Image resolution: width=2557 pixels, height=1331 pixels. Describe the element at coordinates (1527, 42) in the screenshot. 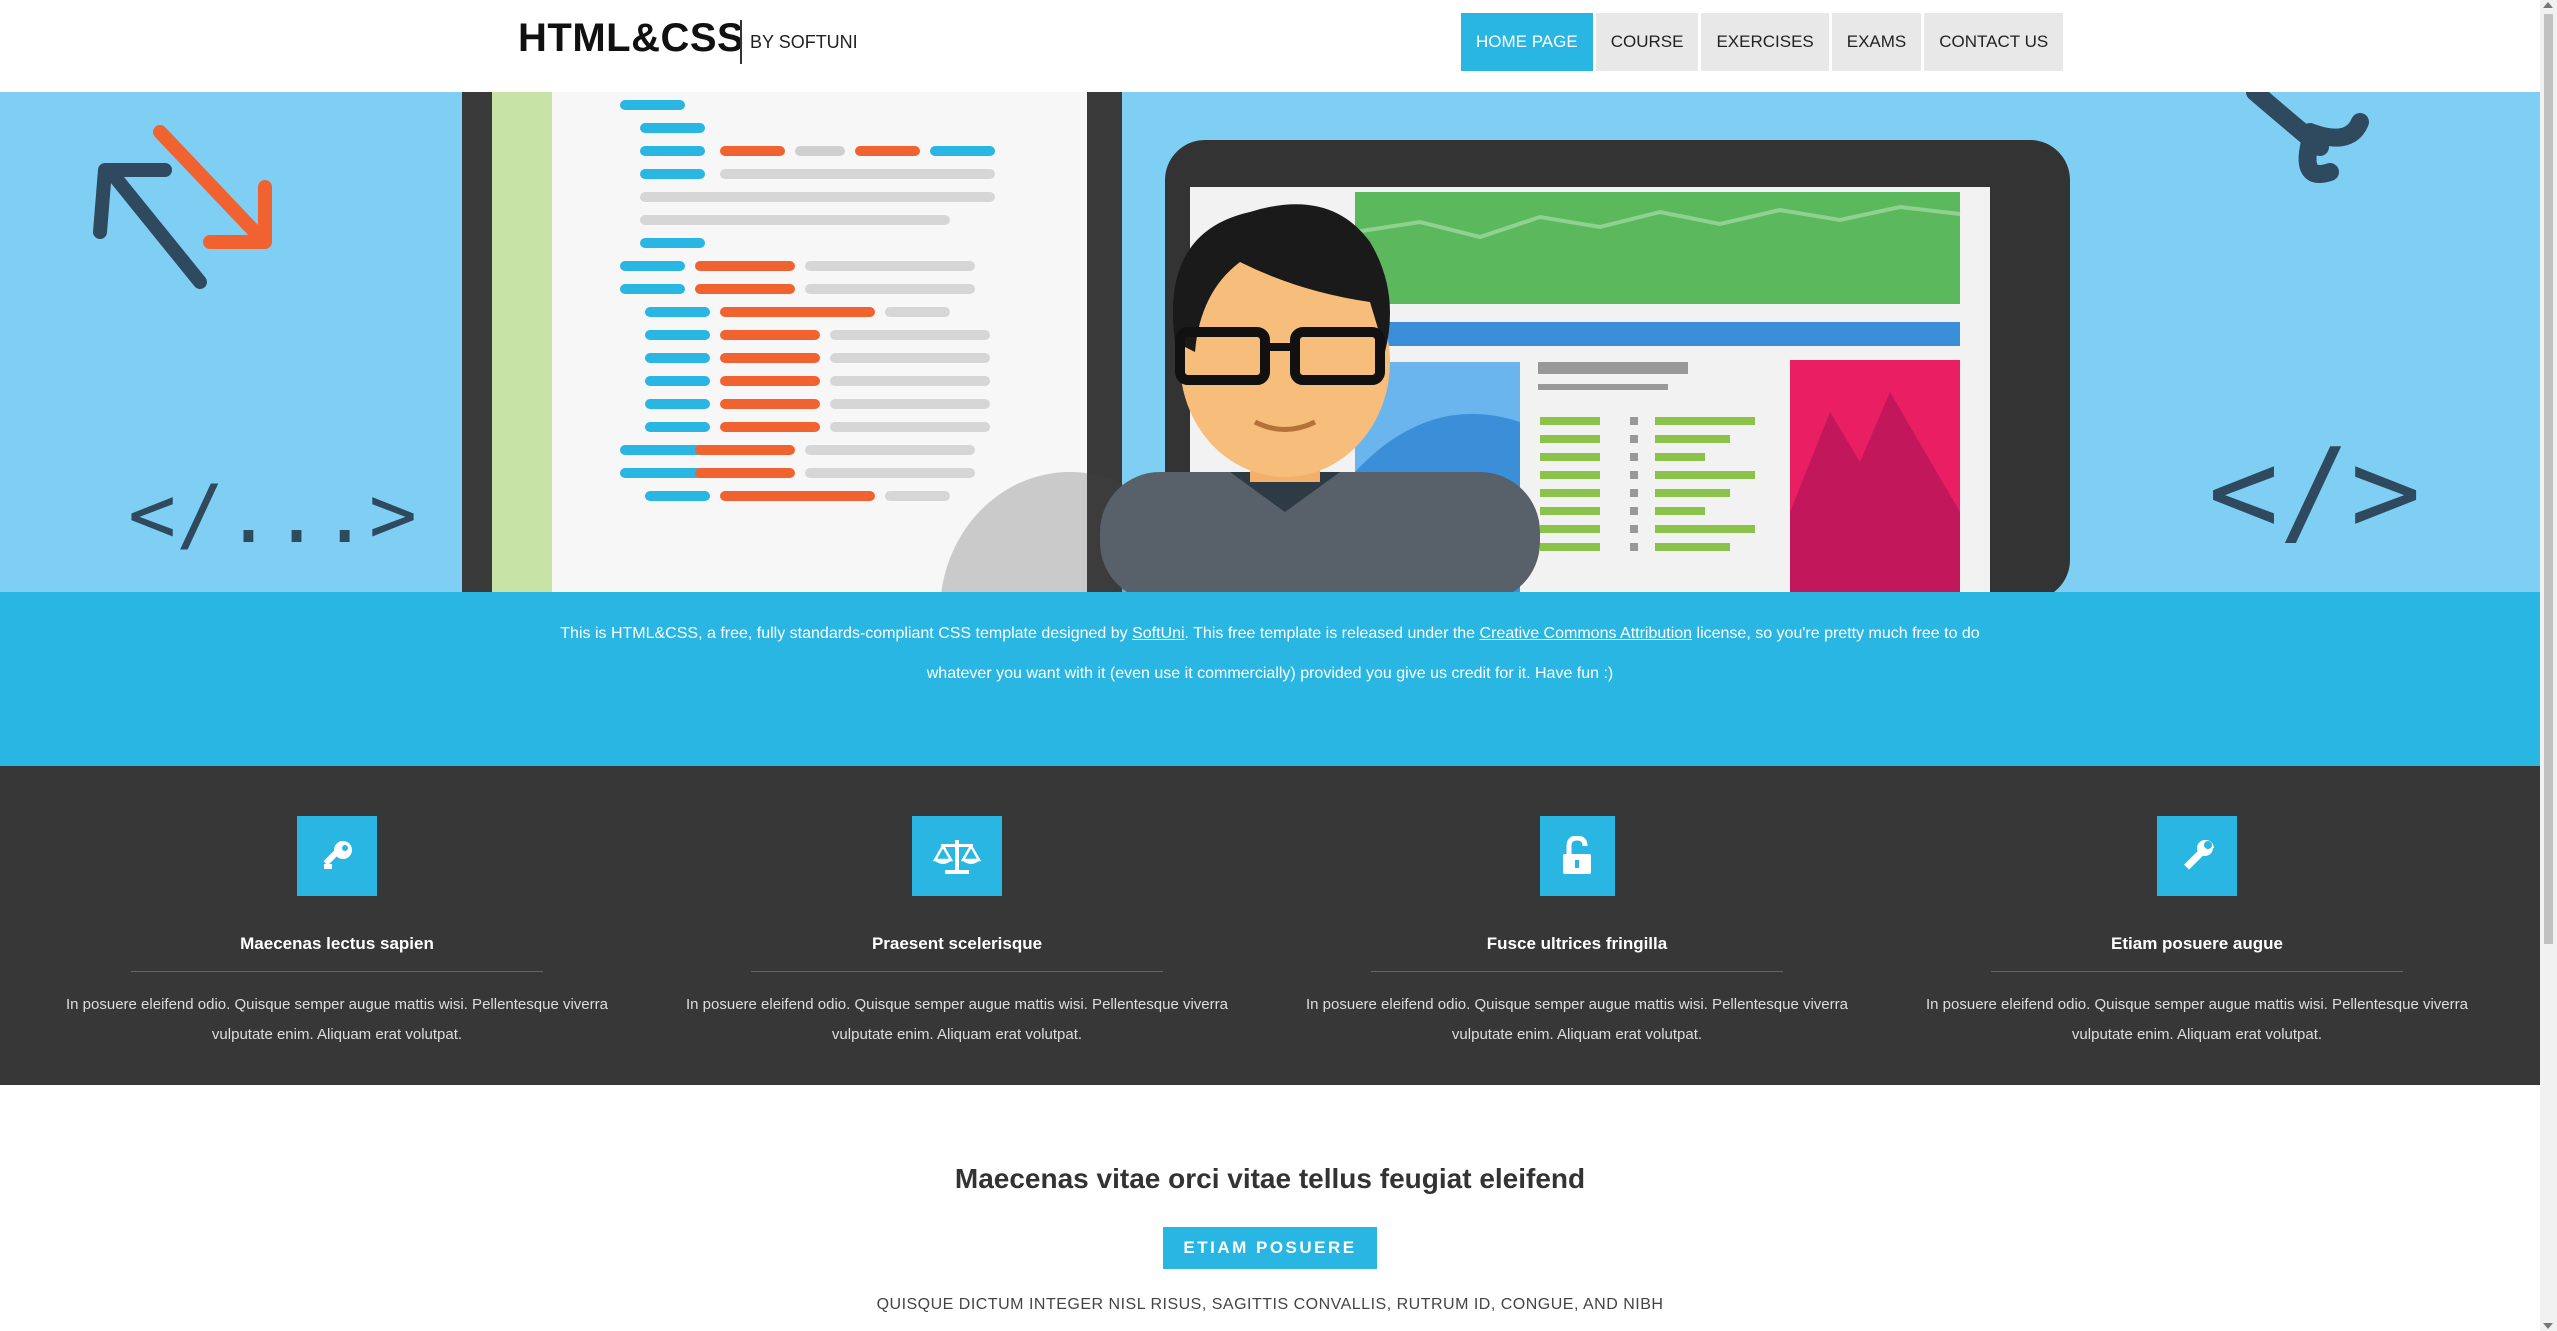

I see `nav-home-page: HOME PAGE` at that location.